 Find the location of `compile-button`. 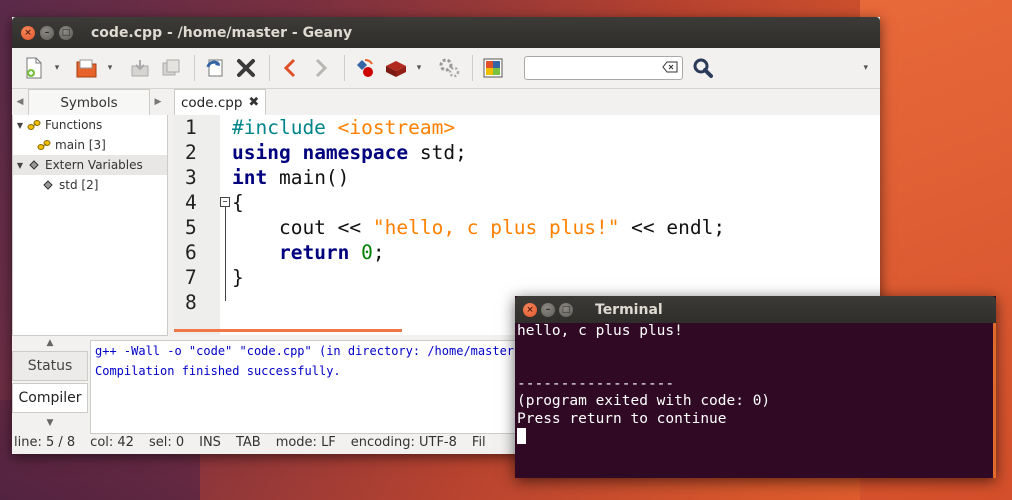

compile-button is located at coordinates (364, 68).